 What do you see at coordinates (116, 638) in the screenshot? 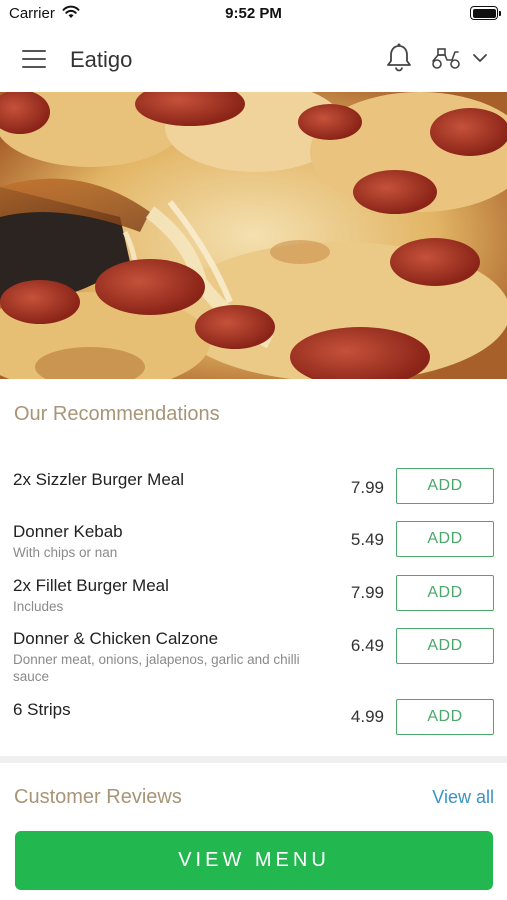
I see `item-name: Donner & Chicken Calzone` at bounding box center [116, 638].